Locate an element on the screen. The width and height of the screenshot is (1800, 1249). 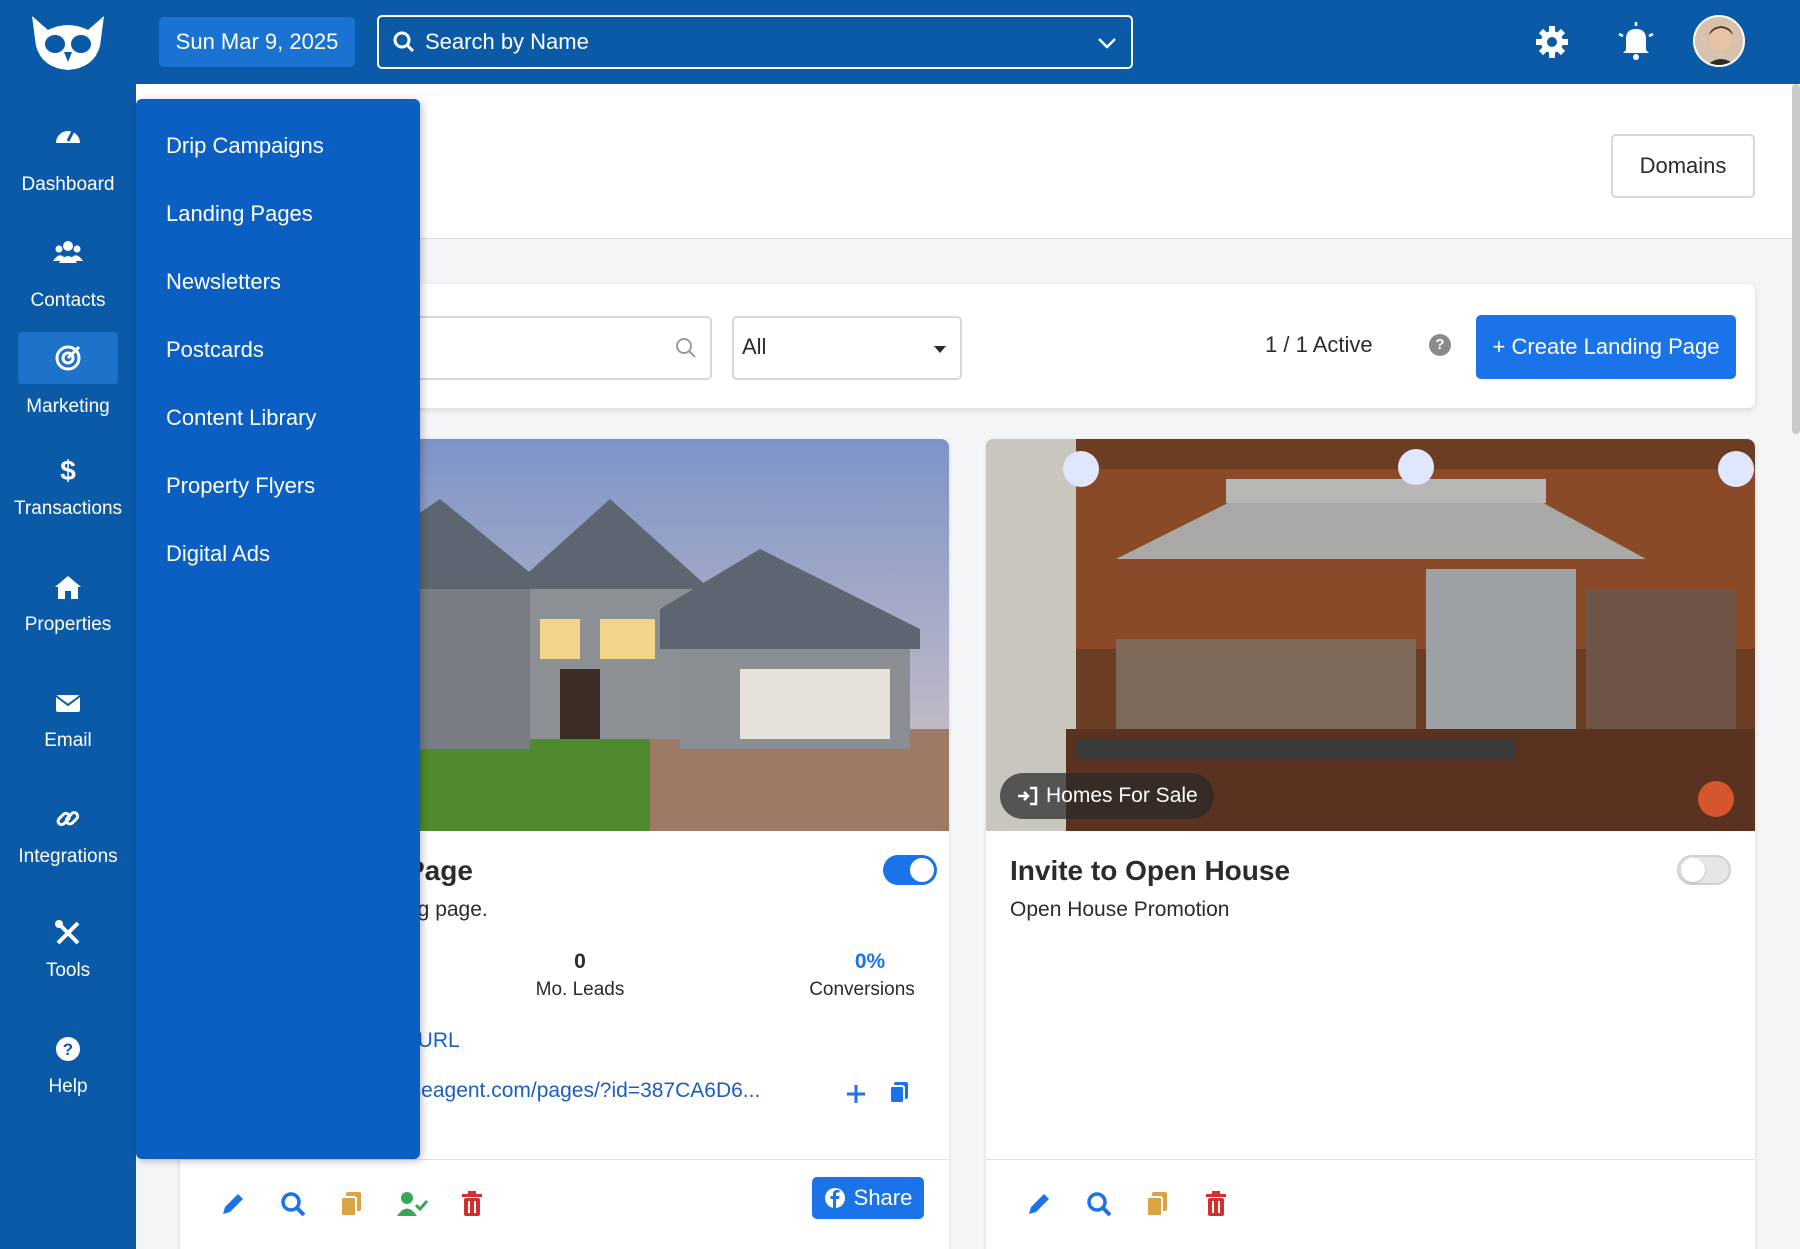
conversions-label: Conversions is located at coordinates (862, 989).